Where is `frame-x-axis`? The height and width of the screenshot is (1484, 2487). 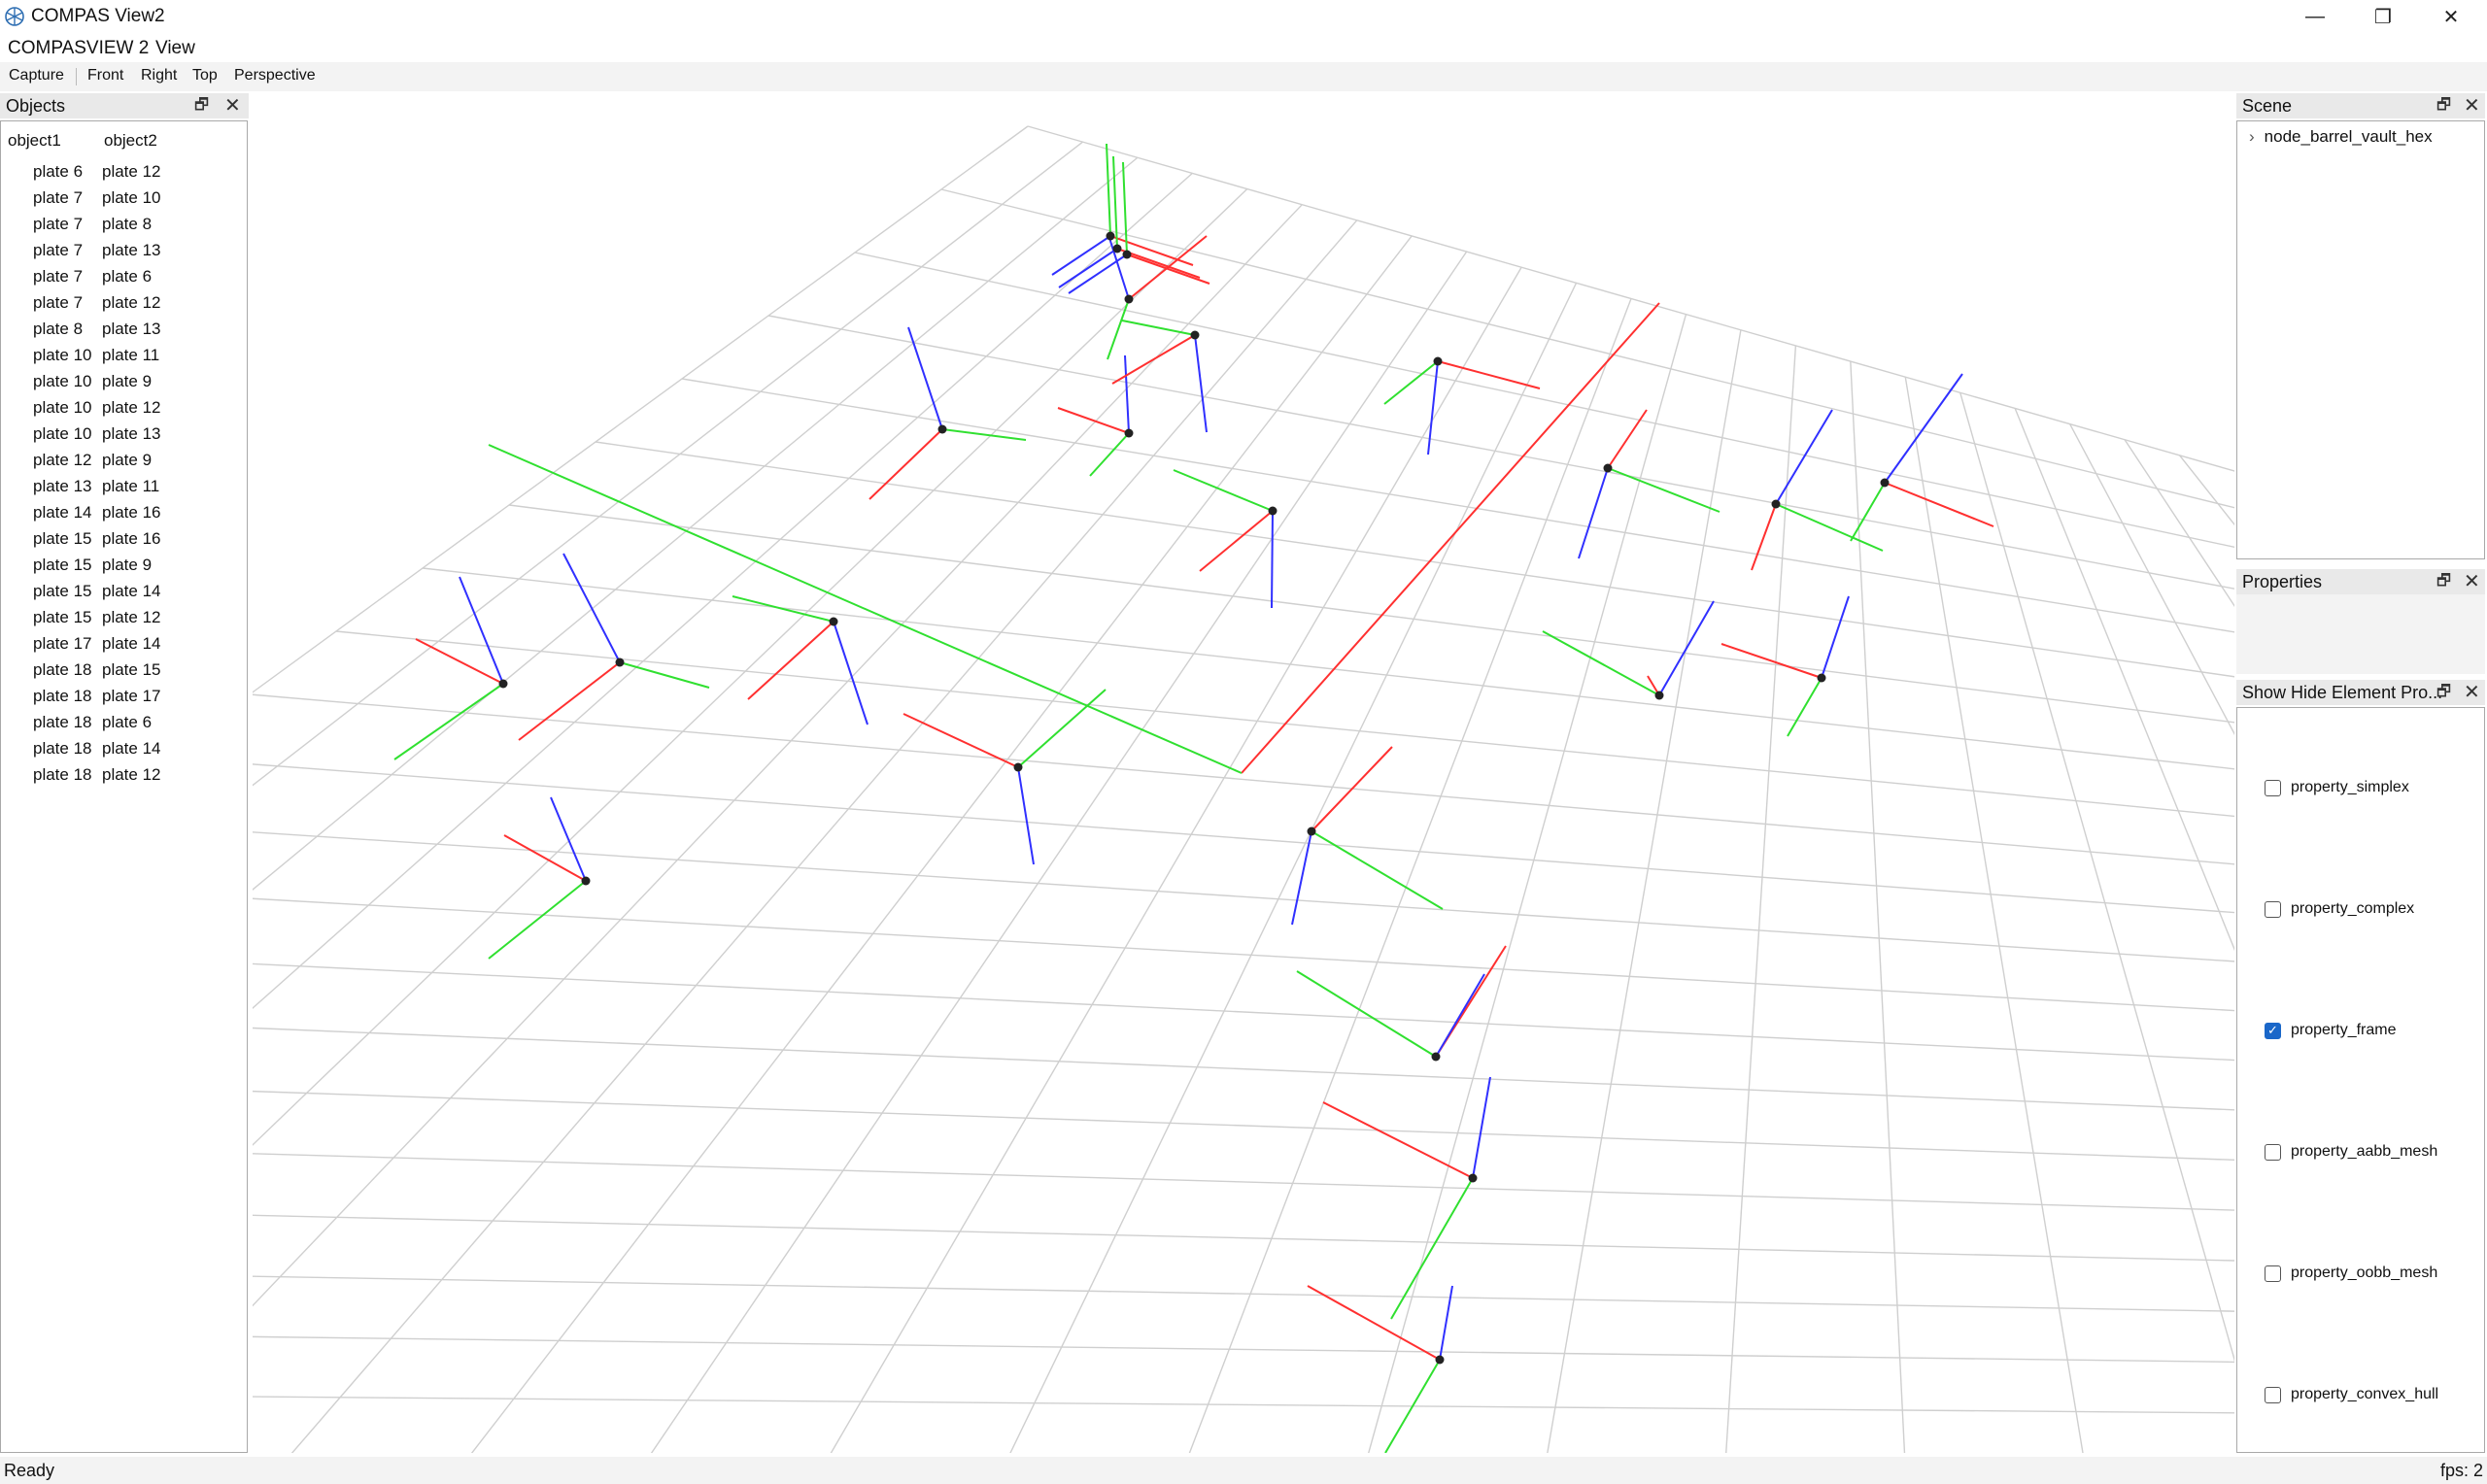 frame-x-axis is located at coordinates (1168, 269).